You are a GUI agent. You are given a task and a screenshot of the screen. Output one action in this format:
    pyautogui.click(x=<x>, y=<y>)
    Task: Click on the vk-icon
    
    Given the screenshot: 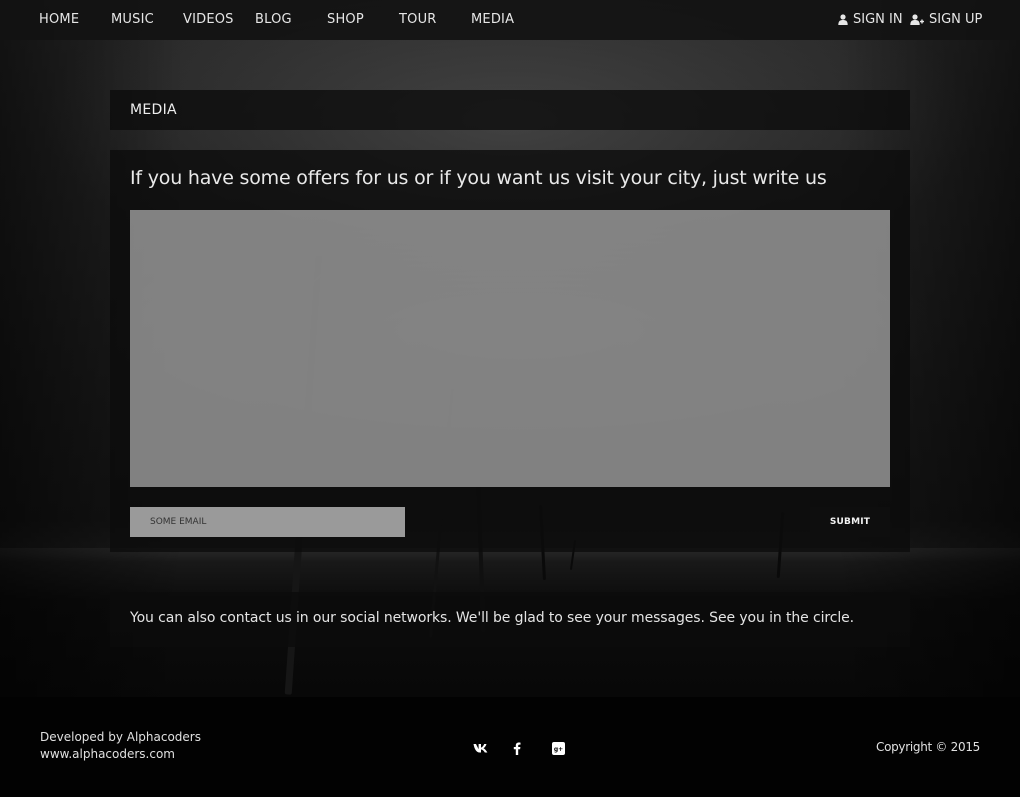 What is the action you would take?
    pyautogui.click(x=481, y=748)
    